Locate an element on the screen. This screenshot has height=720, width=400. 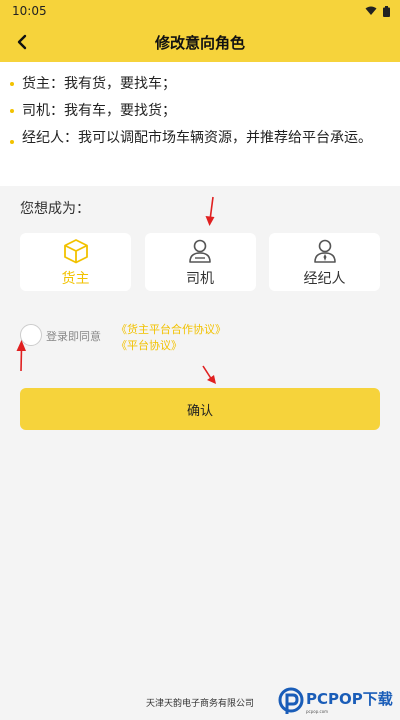
role-option-cargo-owner: 货主 is located at coordinates (75, 262).